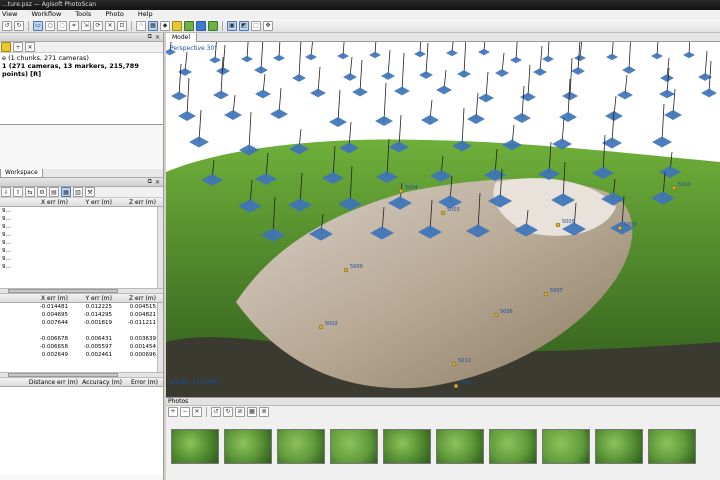 The width and height of the screenshot is (720, 480). Describe the element at coordinates (46, 14) in the screenshot. I see `menu-workflow: Workflow` at that location.